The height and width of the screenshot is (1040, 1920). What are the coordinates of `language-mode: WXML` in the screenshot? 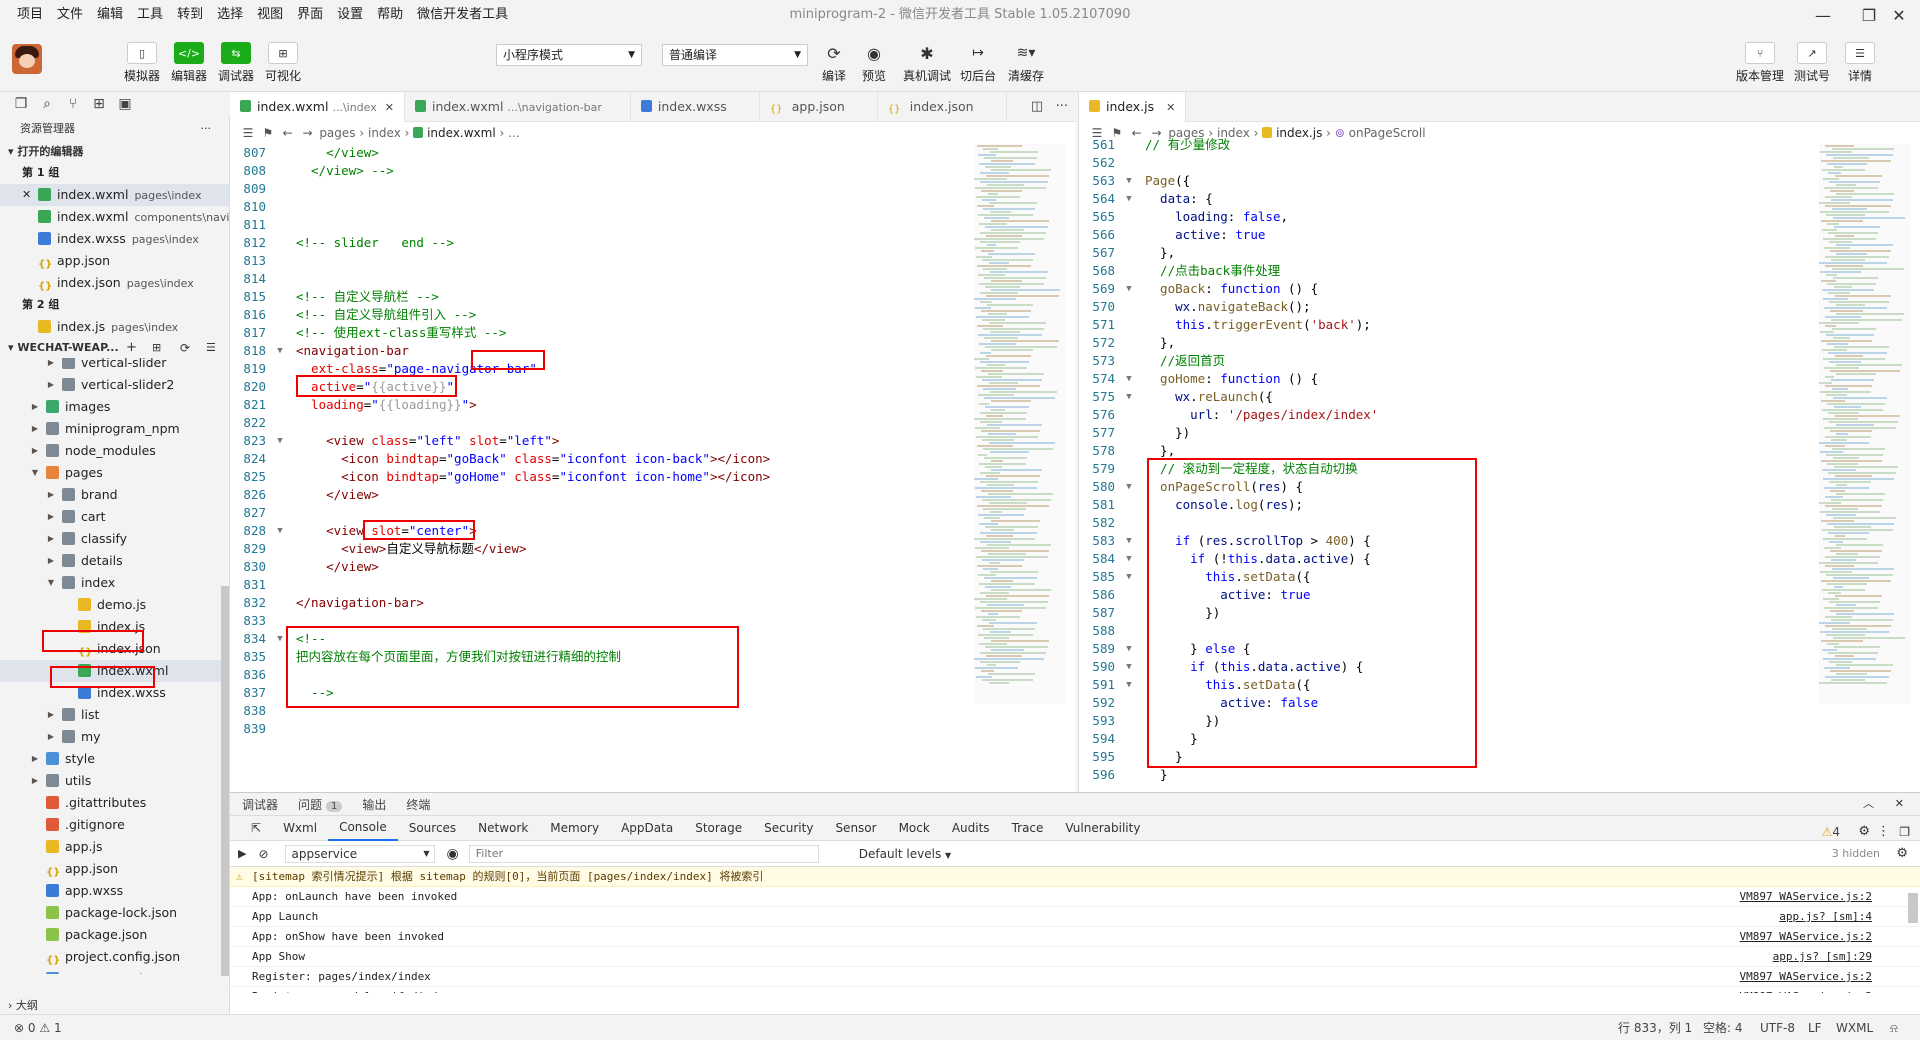 It's located at (1854, 1027).